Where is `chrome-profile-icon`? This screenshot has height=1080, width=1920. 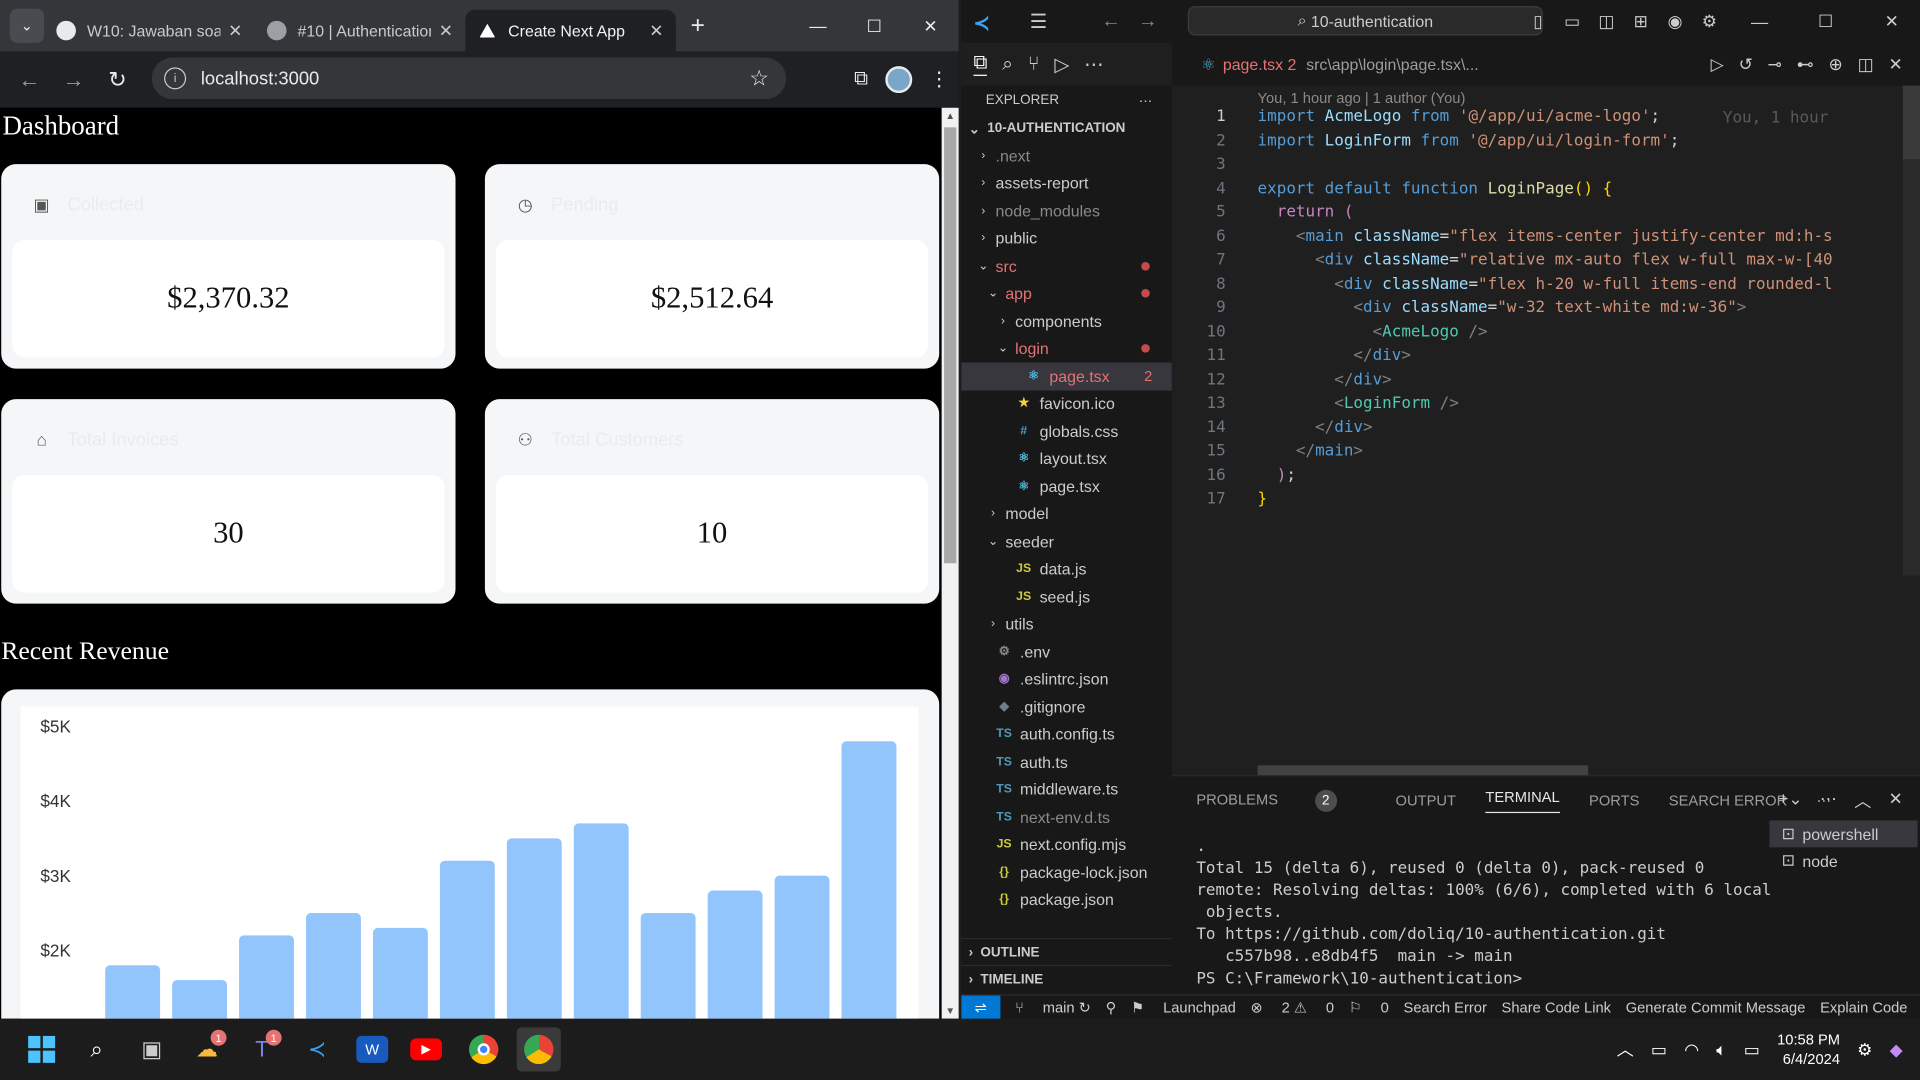
chrome-profile-icon is located at coordinates (538, 1049).